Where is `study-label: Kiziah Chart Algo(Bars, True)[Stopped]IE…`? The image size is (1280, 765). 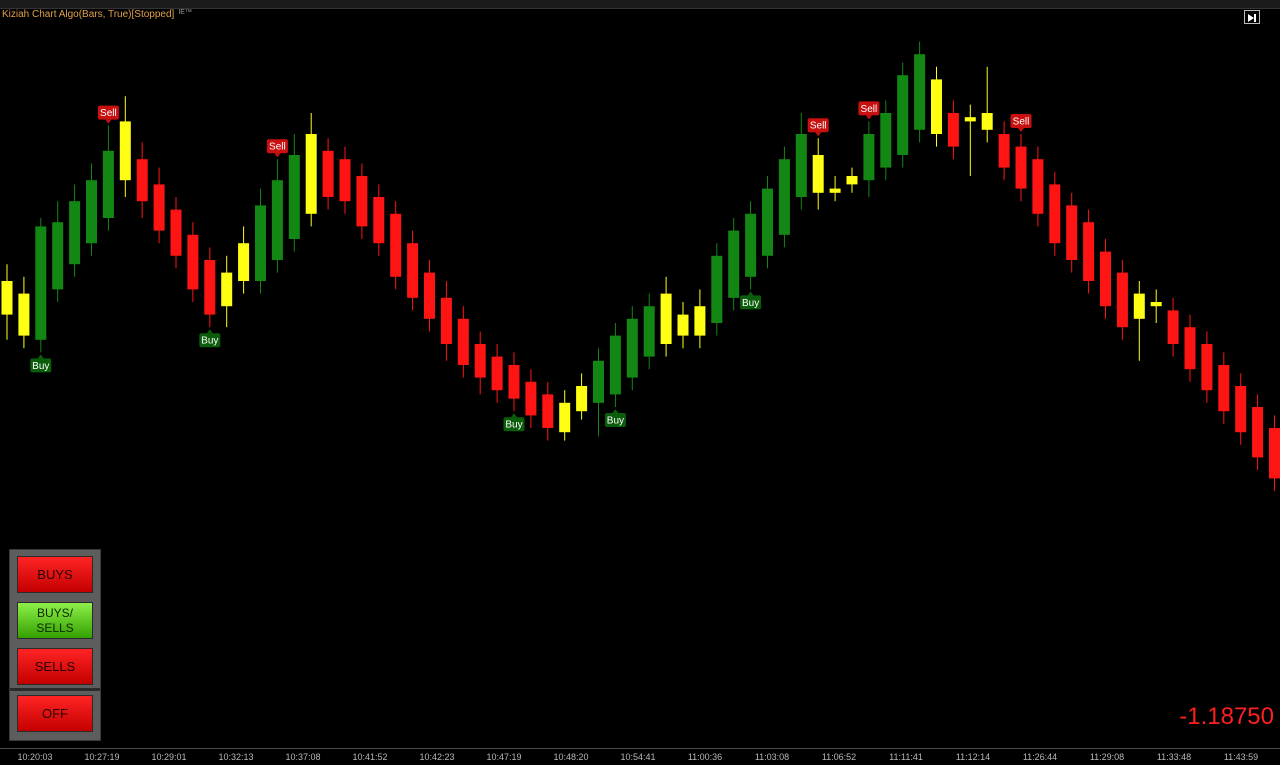
study-label: Kiziah Chart Algo(Bars, True)[Stopped]IE… is located at coordinates (97, 14).